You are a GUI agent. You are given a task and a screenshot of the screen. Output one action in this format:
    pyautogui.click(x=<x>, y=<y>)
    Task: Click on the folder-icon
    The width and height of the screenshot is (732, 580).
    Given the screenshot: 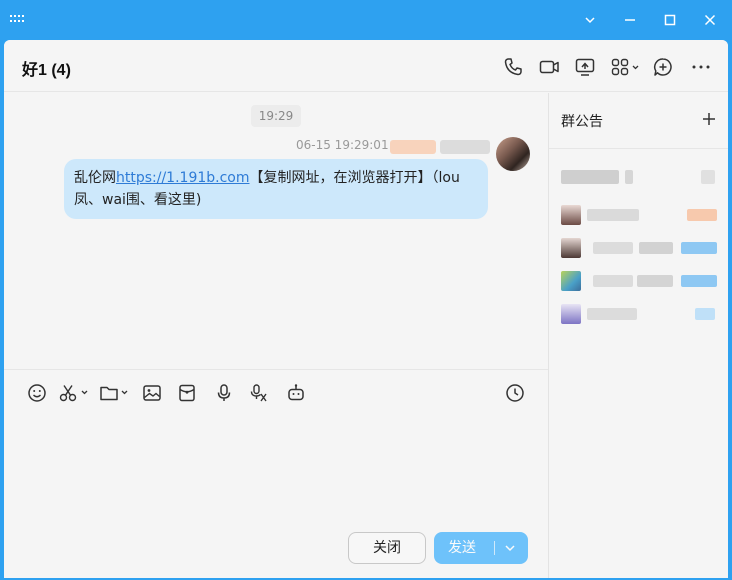 What is the action you would take?
    pyautogui.click(x=115, y=393)
    